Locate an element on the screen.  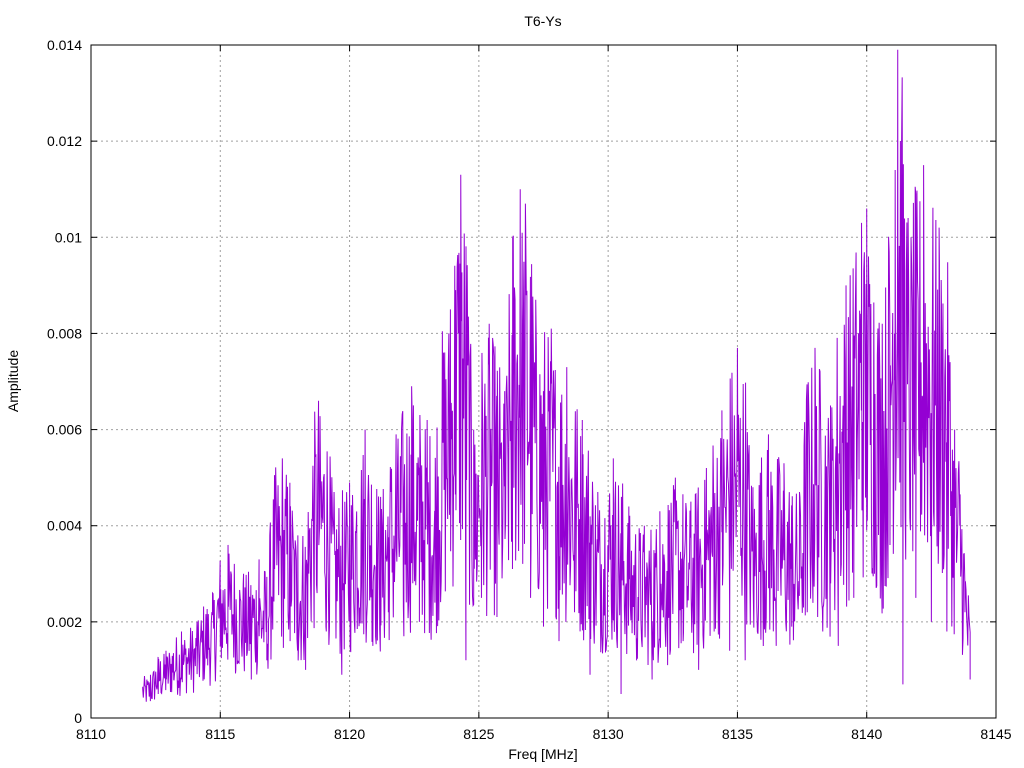
x-tick-label: 8110 is located at coordinates (91, 734).